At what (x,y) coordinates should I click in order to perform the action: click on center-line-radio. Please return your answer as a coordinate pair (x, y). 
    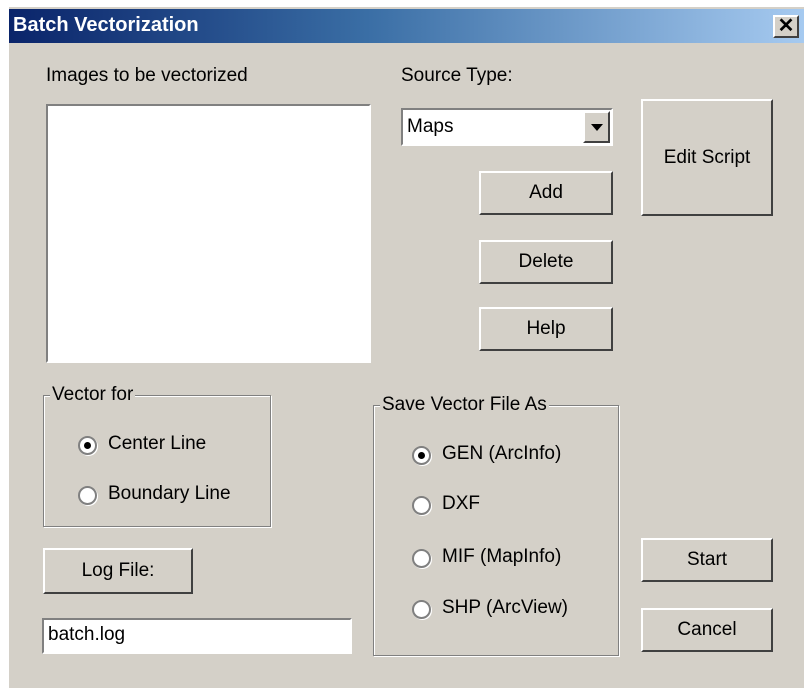
    Looking at the image, I should click on (87, 445).